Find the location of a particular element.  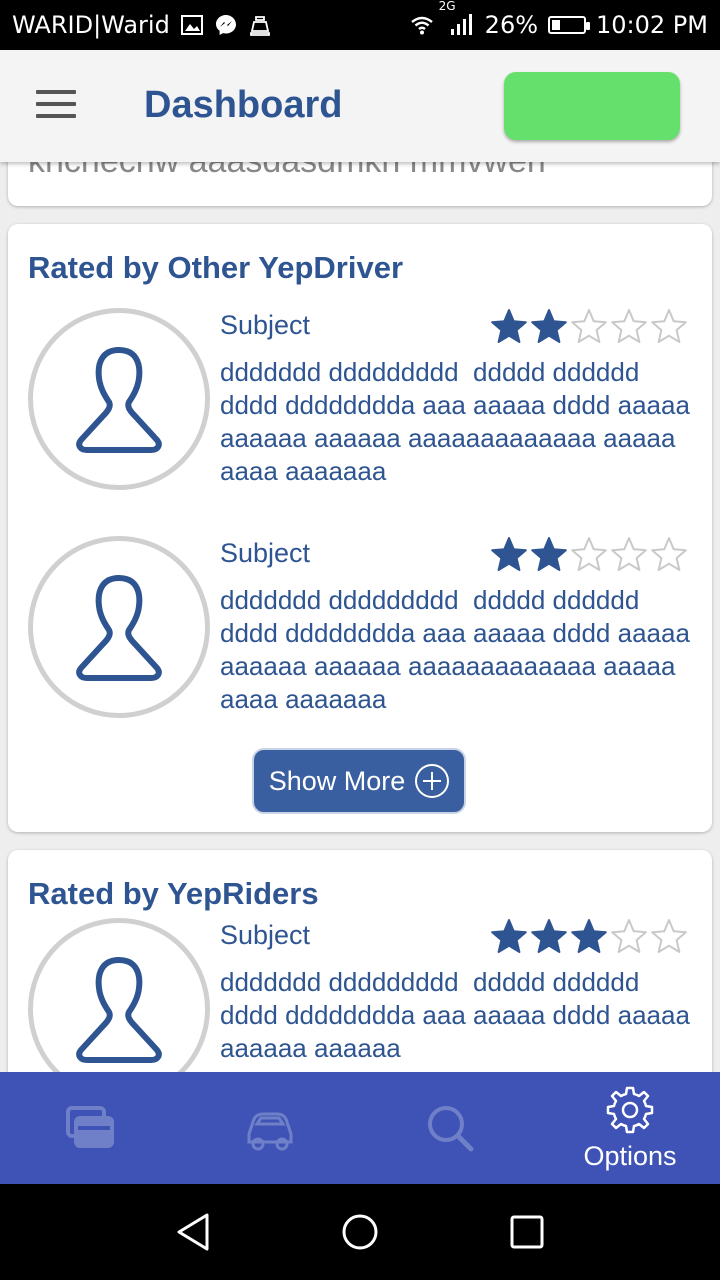

car-icon is located at coordinates (270, 1131).